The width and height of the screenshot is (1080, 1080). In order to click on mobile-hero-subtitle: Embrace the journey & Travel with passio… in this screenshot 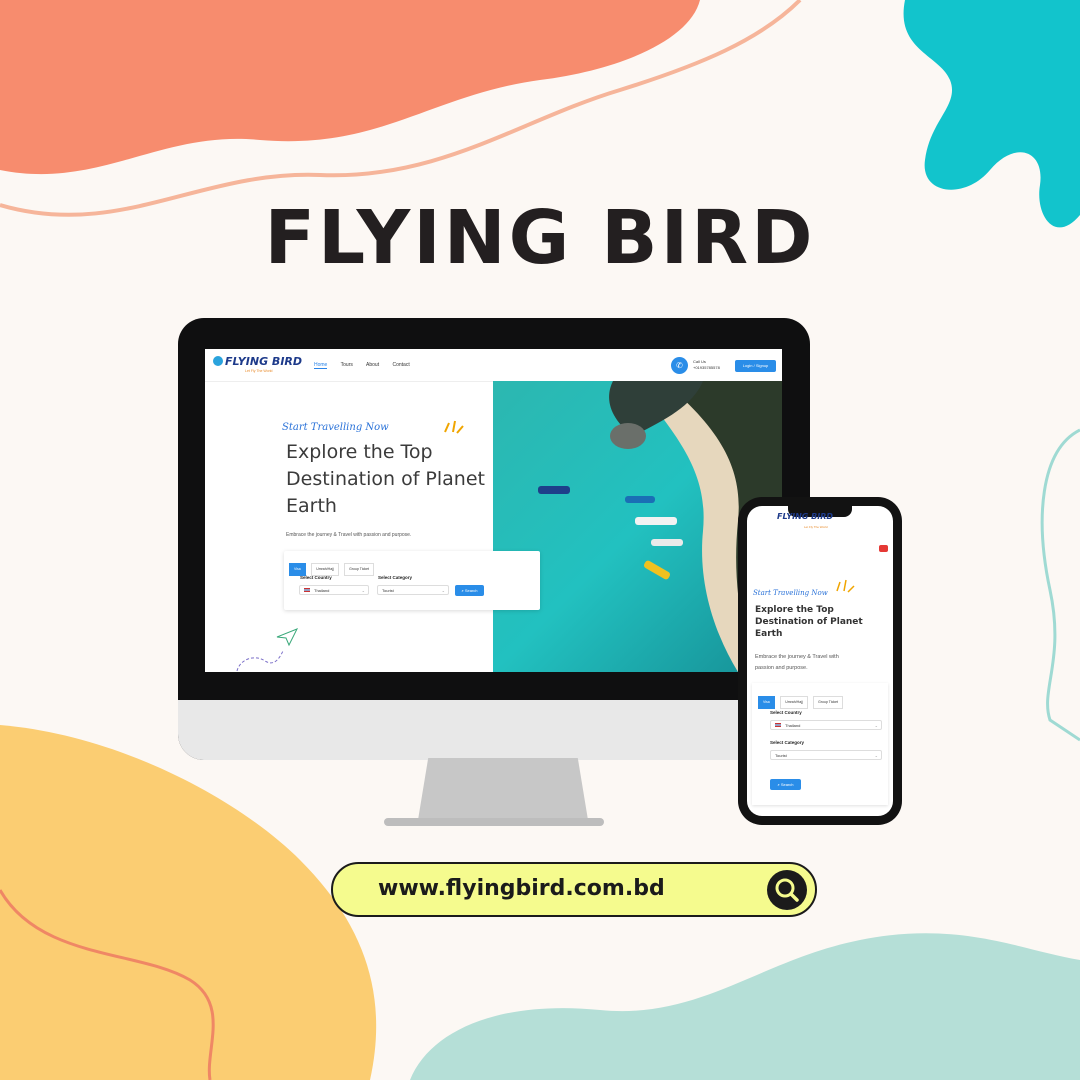, I will do `click(797, 662)`.